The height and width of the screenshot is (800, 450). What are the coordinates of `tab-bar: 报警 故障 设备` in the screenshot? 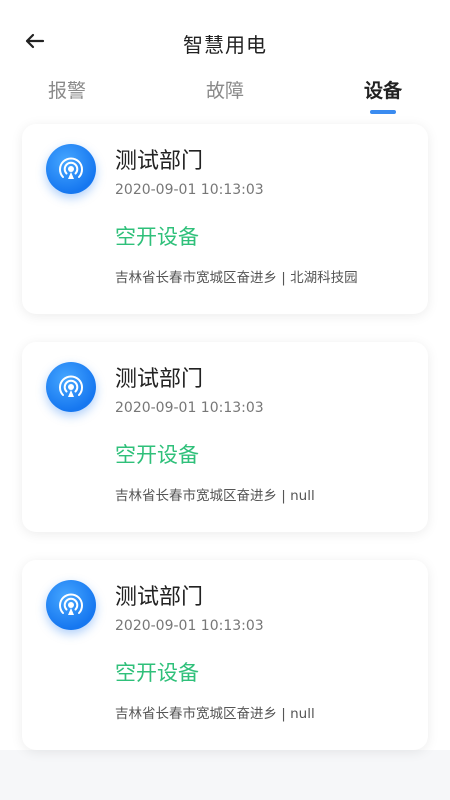 It's located at (225, 93).